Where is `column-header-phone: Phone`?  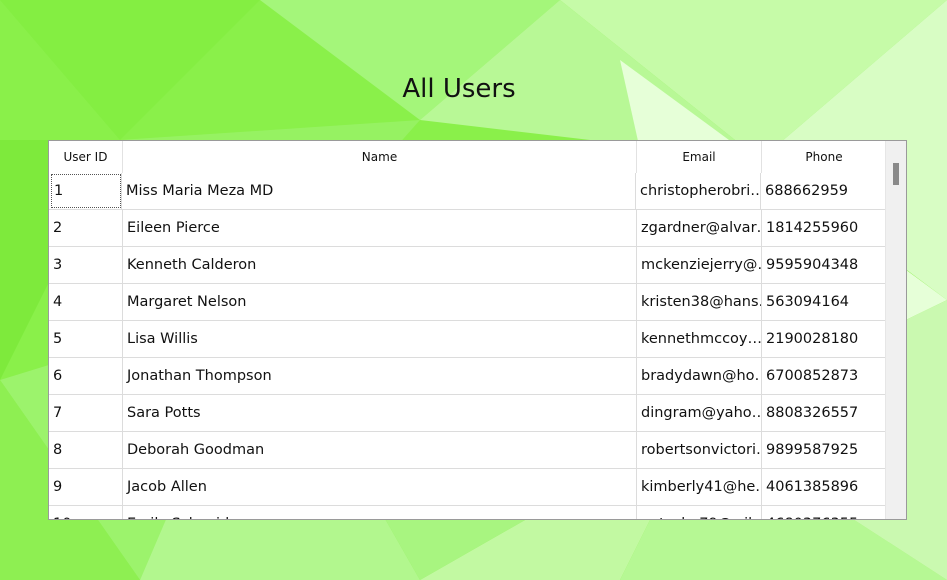
column-header-phone: Phone is located at coordinates (824, 157).